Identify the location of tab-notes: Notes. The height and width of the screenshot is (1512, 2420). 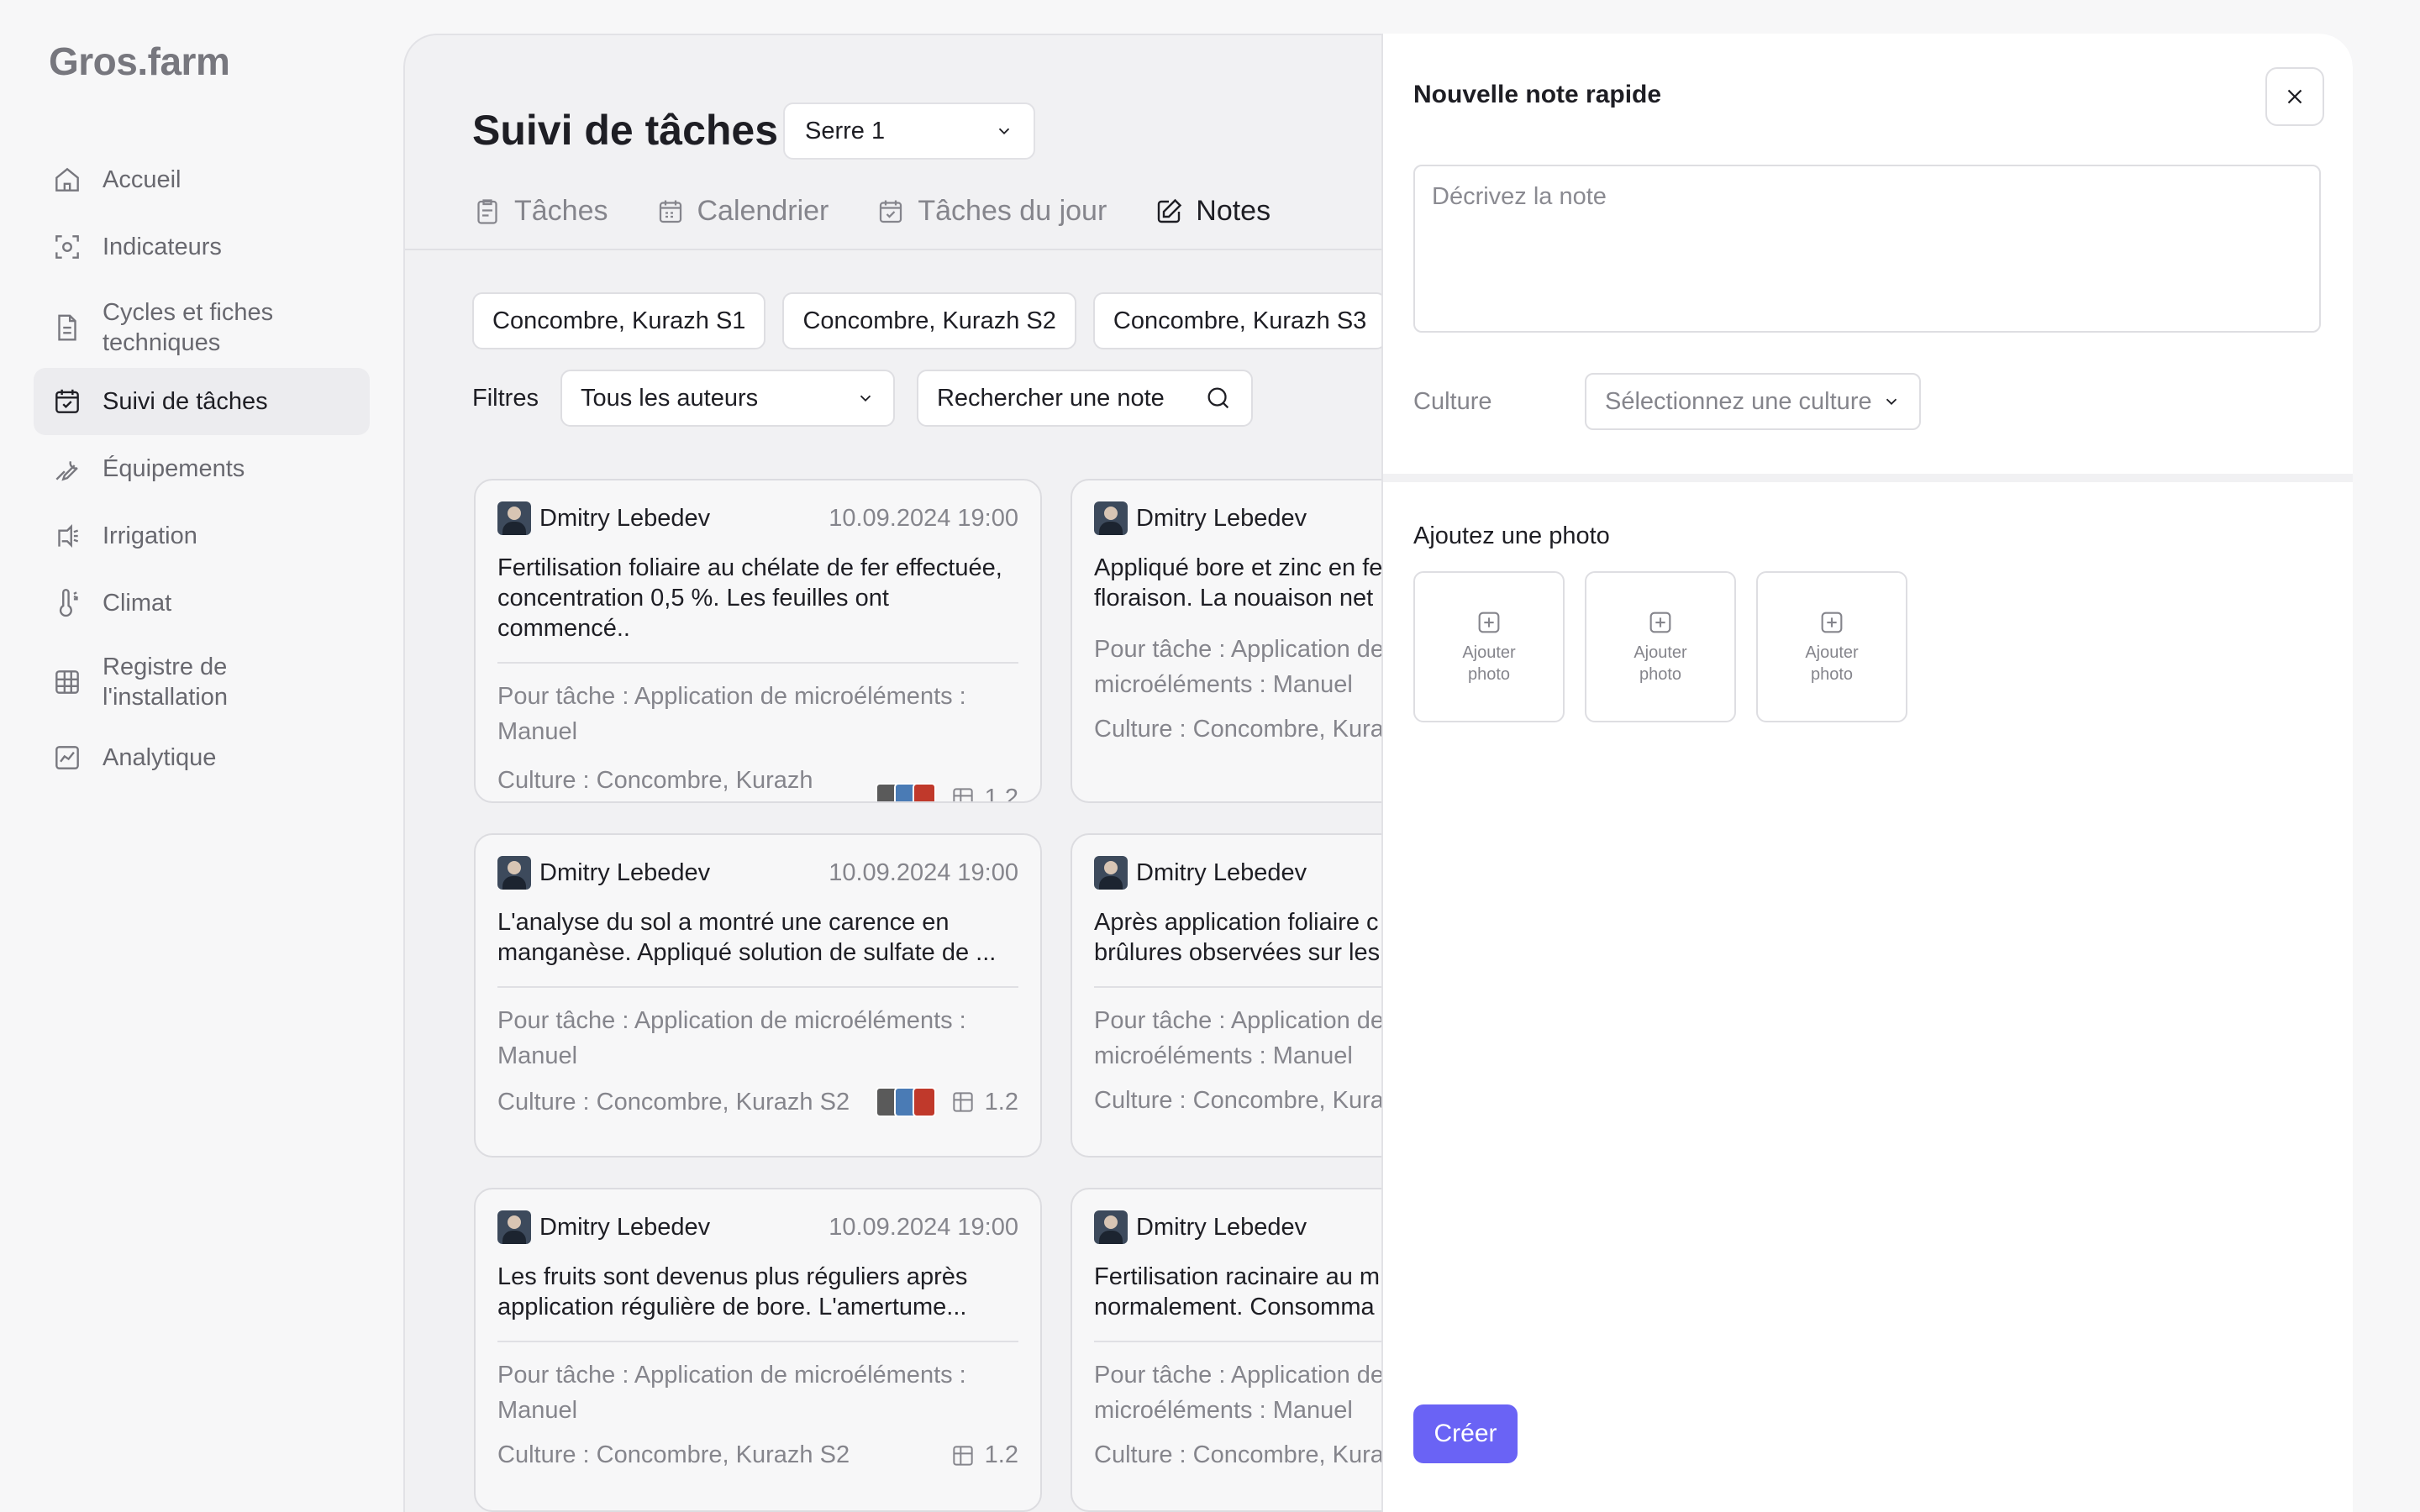
(1212, 211).